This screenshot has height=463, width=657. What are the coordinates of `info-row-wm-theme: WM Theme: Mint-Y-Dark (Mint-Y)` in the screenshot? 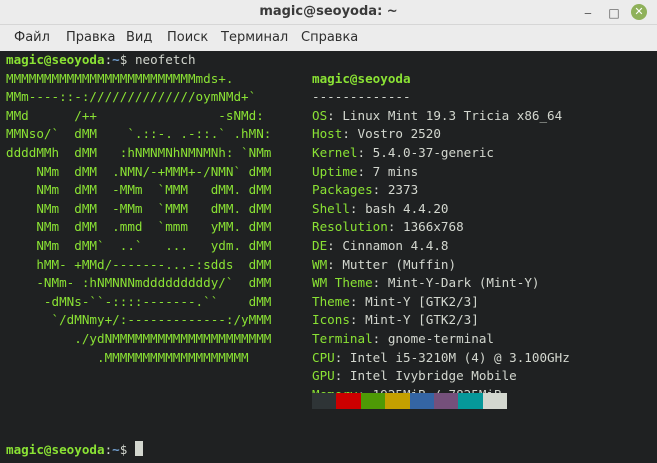 It's located at (426, 283).